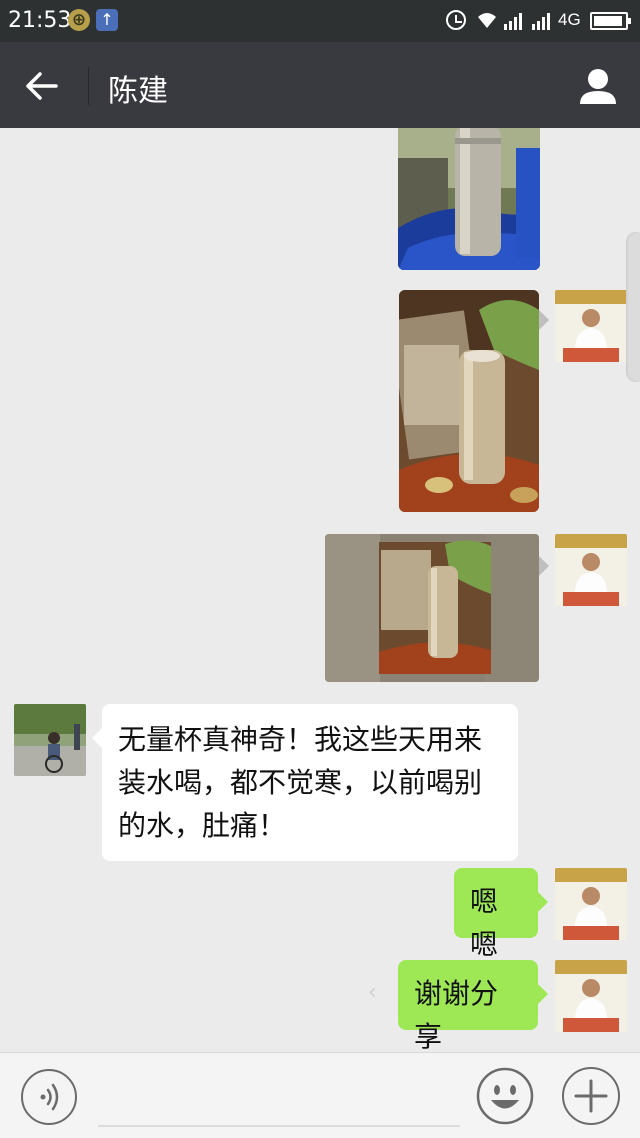  Describe the element at coordinates (320, 21) in the screenshot. I see `status-bar: 21:53 ⊕ ↑ 4G` at that location.